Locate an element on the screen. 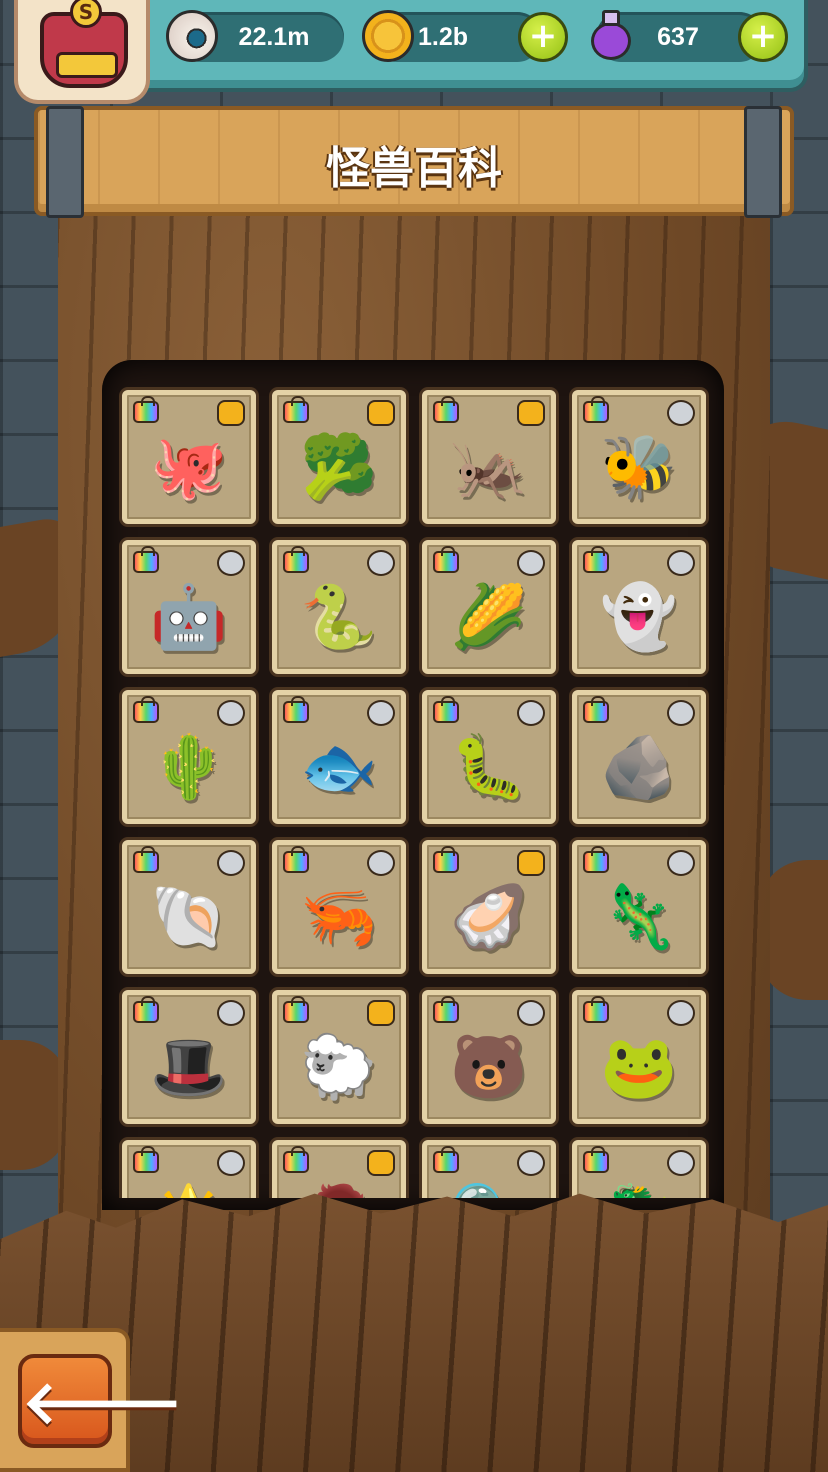 This screenshot has height=1472, width=828. monster-icon: 🐚 is located at coordinates (189, 916).